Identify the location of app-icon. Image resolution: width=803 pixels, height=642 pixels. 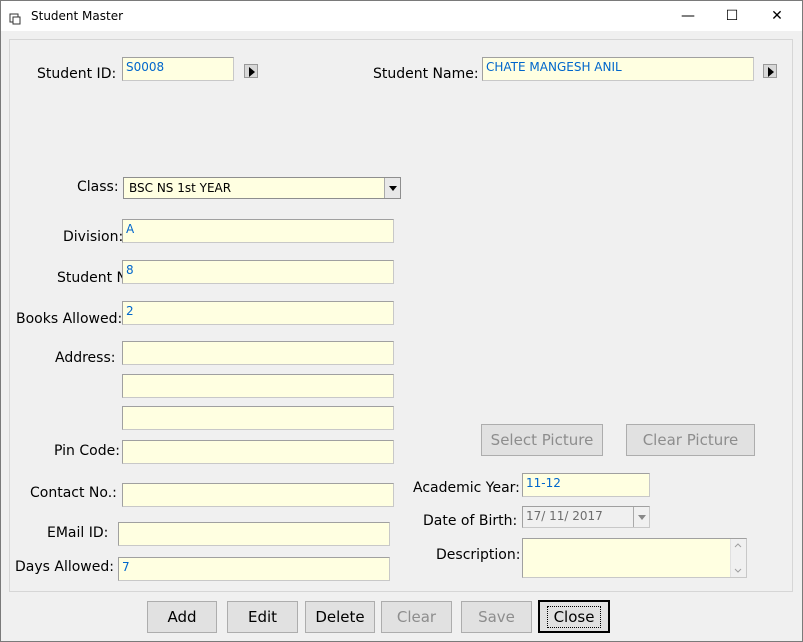
(15, 17).